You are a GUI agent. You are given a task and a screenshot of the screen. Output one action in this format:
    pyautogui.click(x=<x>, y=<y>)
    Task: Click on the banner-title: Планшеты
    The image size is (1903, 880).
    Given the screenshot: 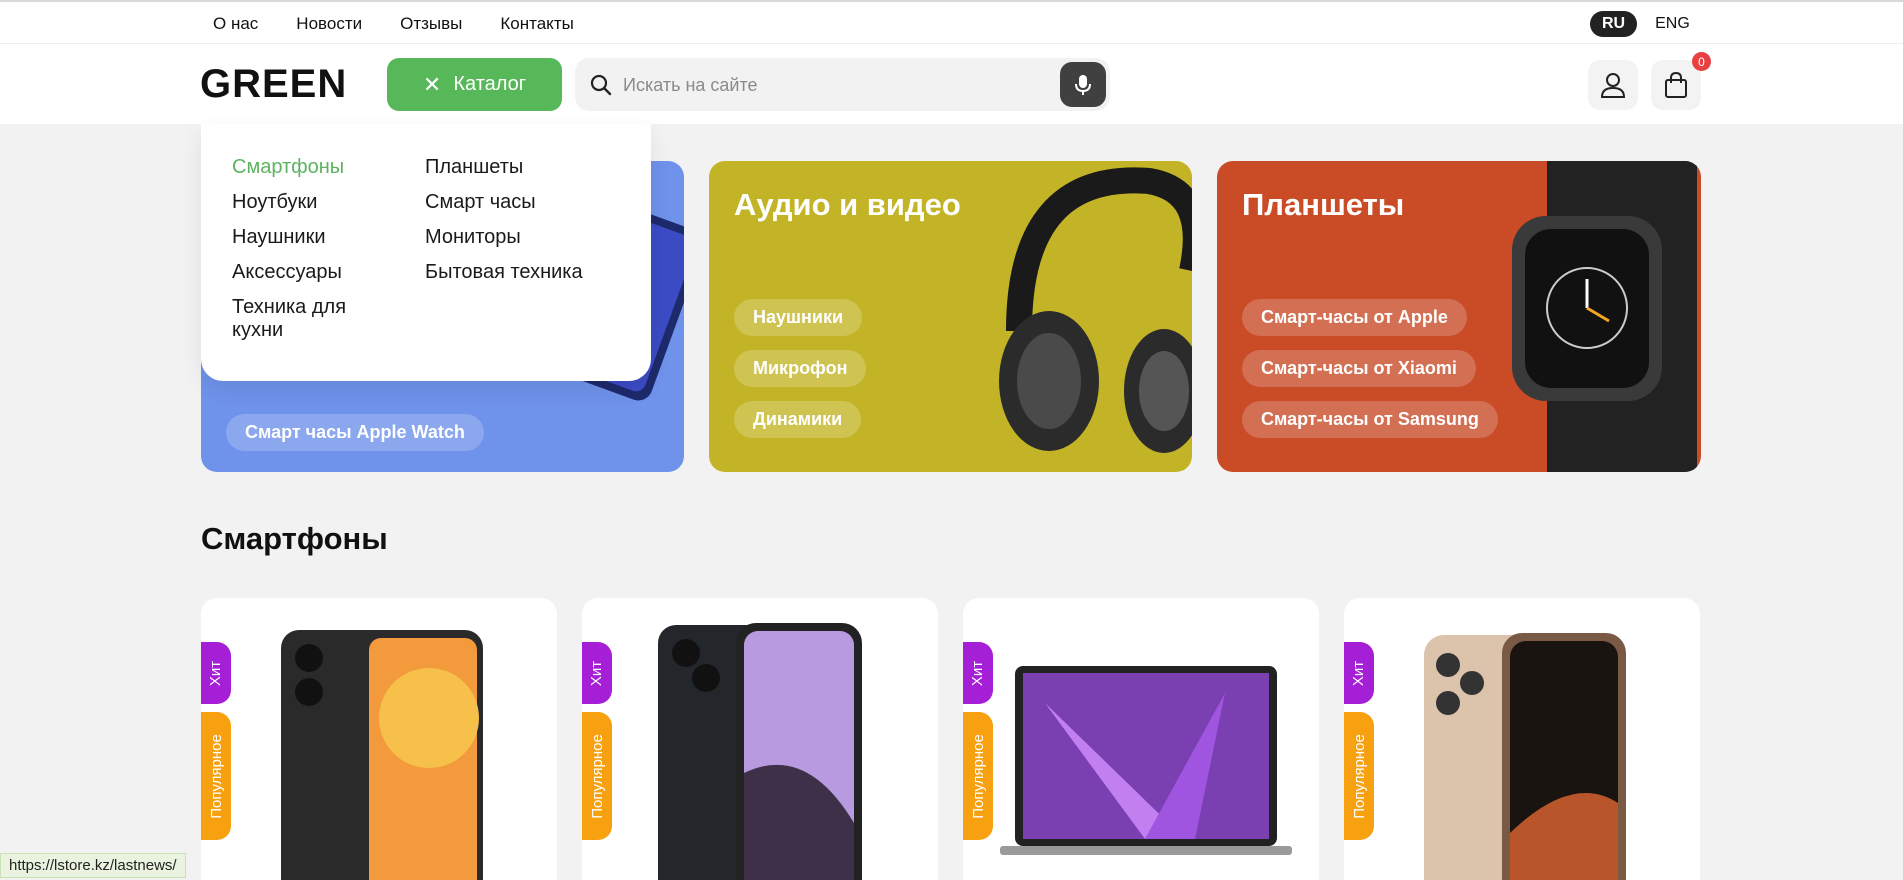 What is the action you would take?
    pyautogui.click(x=1323, y=204)
    